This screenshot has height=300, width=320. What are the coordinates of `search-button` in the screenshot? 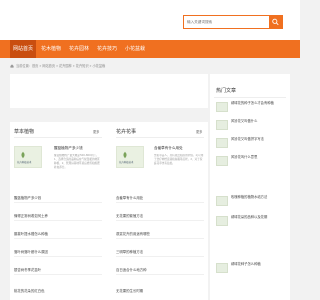 It's located at (275, 22).